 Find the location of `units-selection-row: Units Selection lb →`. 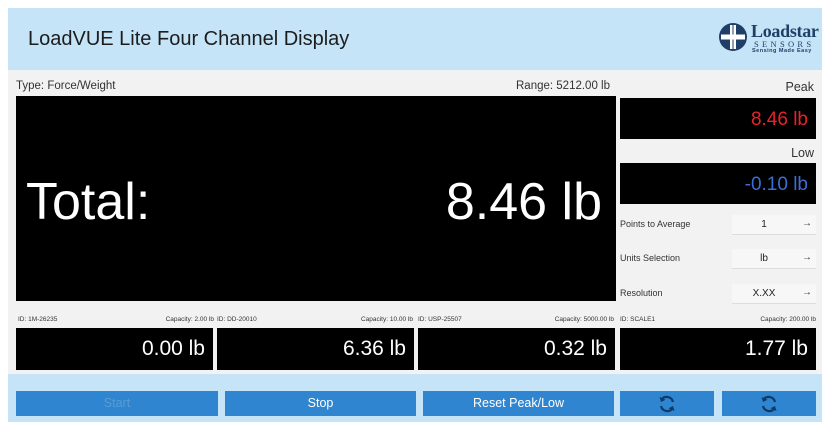

units-selection-row: Units Selection lb → is located at coordinates (718, 259).